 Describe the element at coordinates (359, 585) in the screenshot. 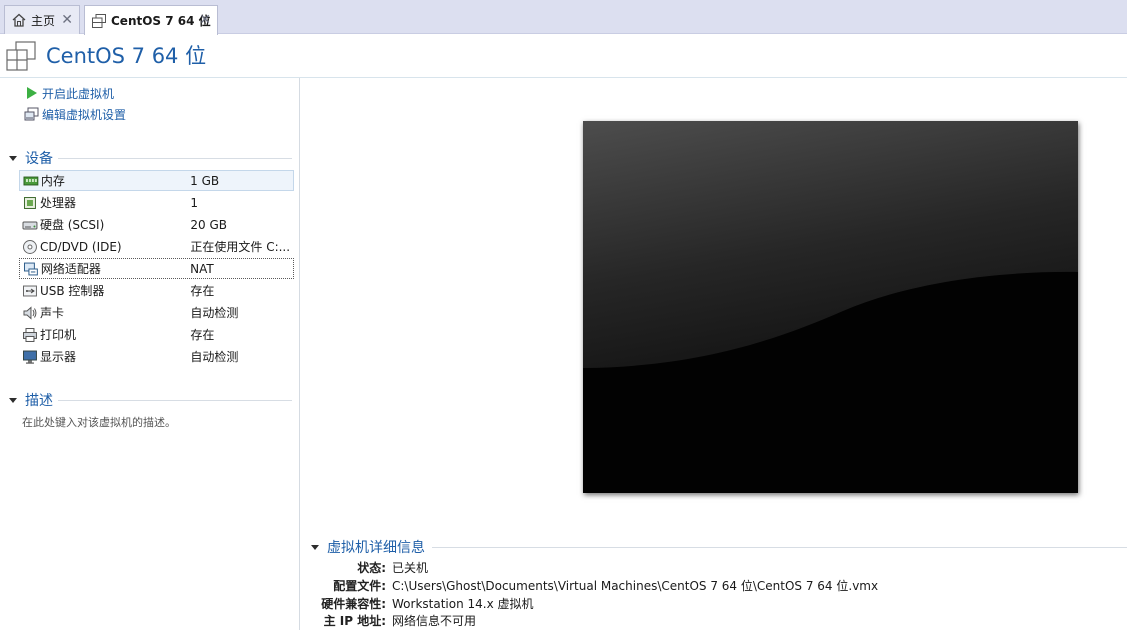

I see `detail-key: 配置文件:` at that location.